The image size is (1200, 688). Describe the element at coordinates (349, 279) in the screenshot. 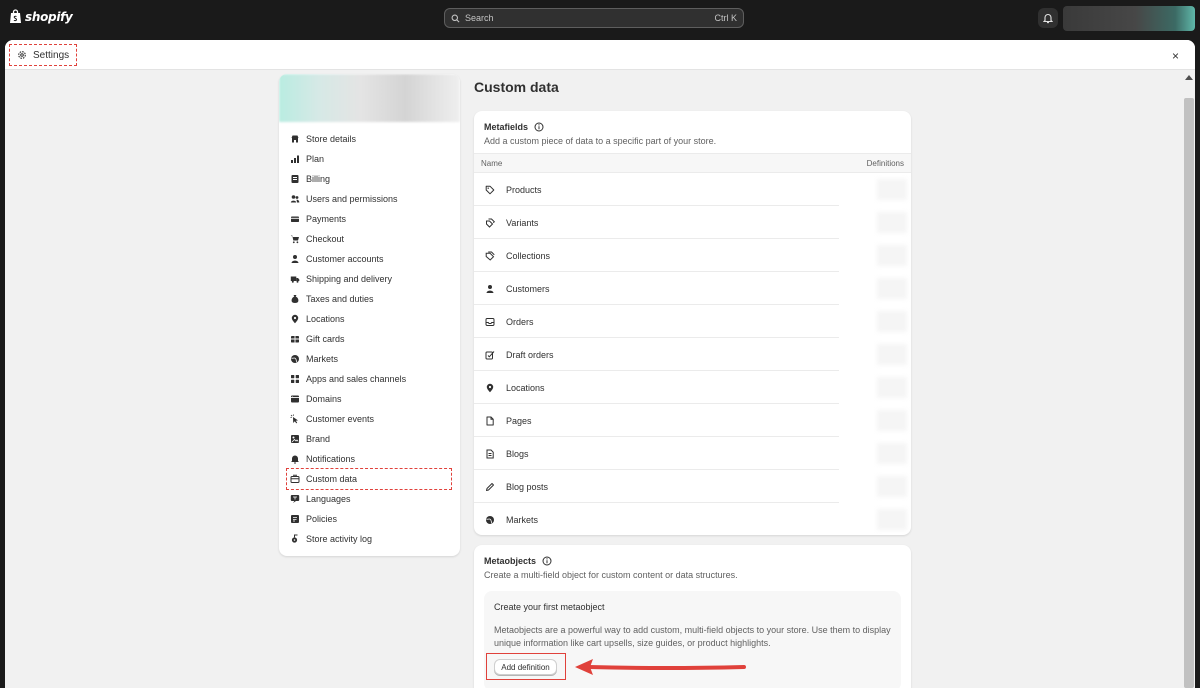

I see `sidebar-item-label: Shipping and delivery` at that location.